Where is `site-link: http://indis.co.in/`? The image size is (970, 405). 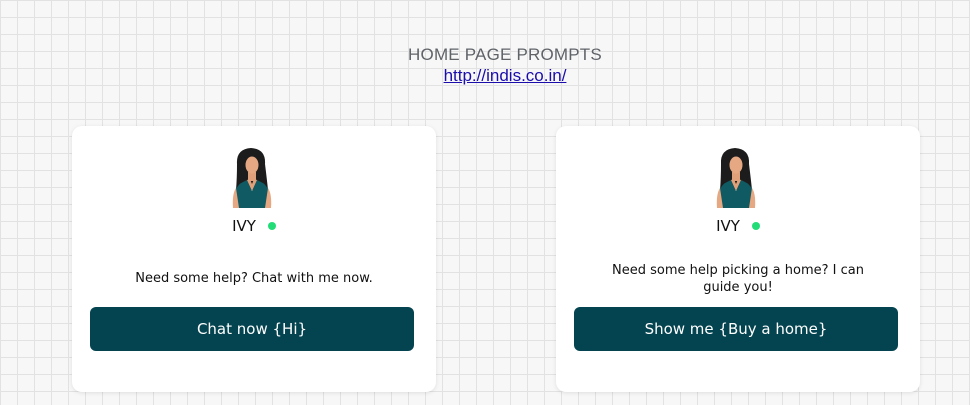
site-link: http://indis.co.in/ is located at coordinates (505, 76).